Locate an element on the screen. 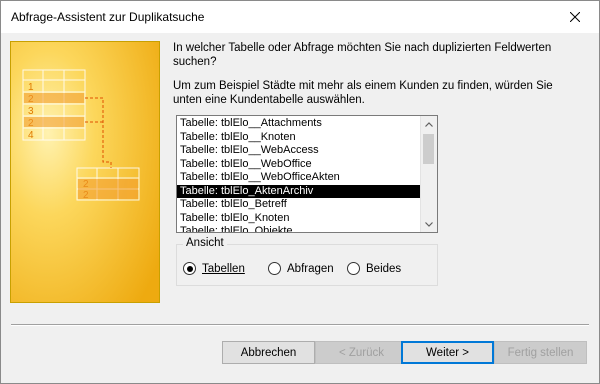 The height and width of the screenshot is (384, 600). illustration-row-value: 1 is located at coordinates (31, 87).